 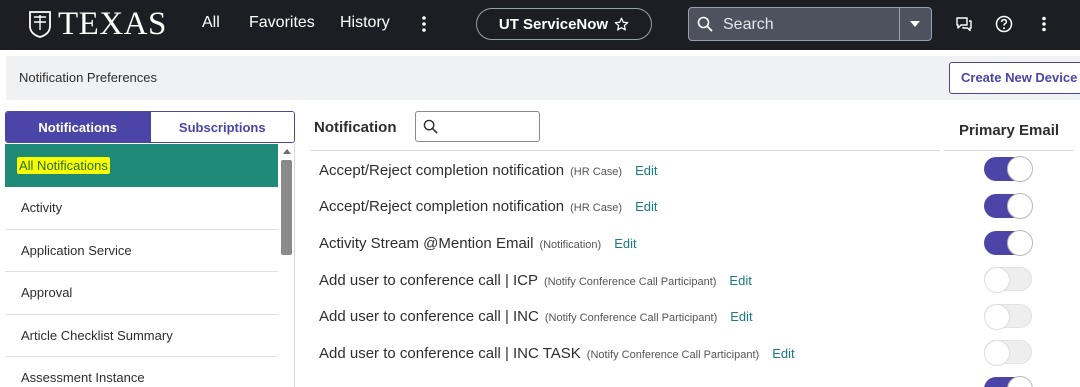 What do you see at coordinates (355, 127) in the screenshot?
I see `notification-column-header: Notification` at bounding box center [355, 127].